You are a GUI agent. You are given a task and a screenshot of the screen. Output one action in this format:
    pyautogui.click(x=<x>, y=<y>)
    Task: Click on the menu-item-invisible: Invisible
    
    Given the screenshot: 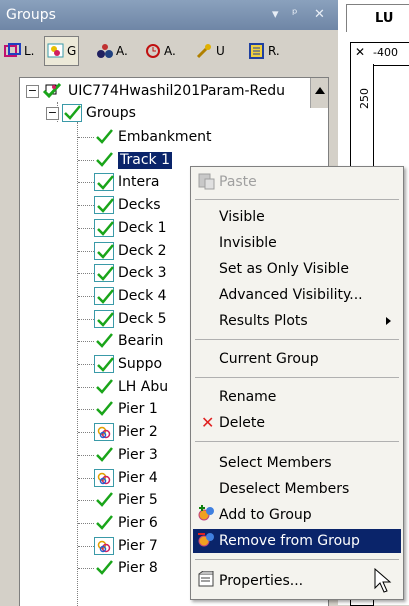 What is the action you would take?
    pyautogui.click(x=297, y=243)
    